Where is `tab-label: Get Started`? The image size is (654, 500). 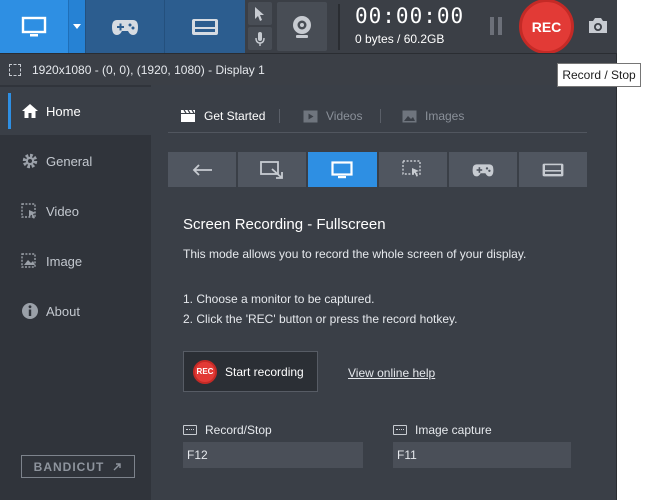 tab-label: Get Started is located at coordinates (235, 116).